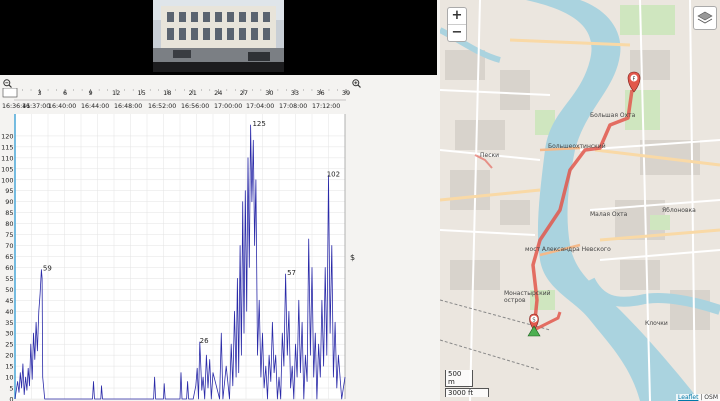 The height and width of the screenshot is (401, 720). Describe the element at coordinates (10, 93) in the screenshot. I see `timeline-position-box` at that location.